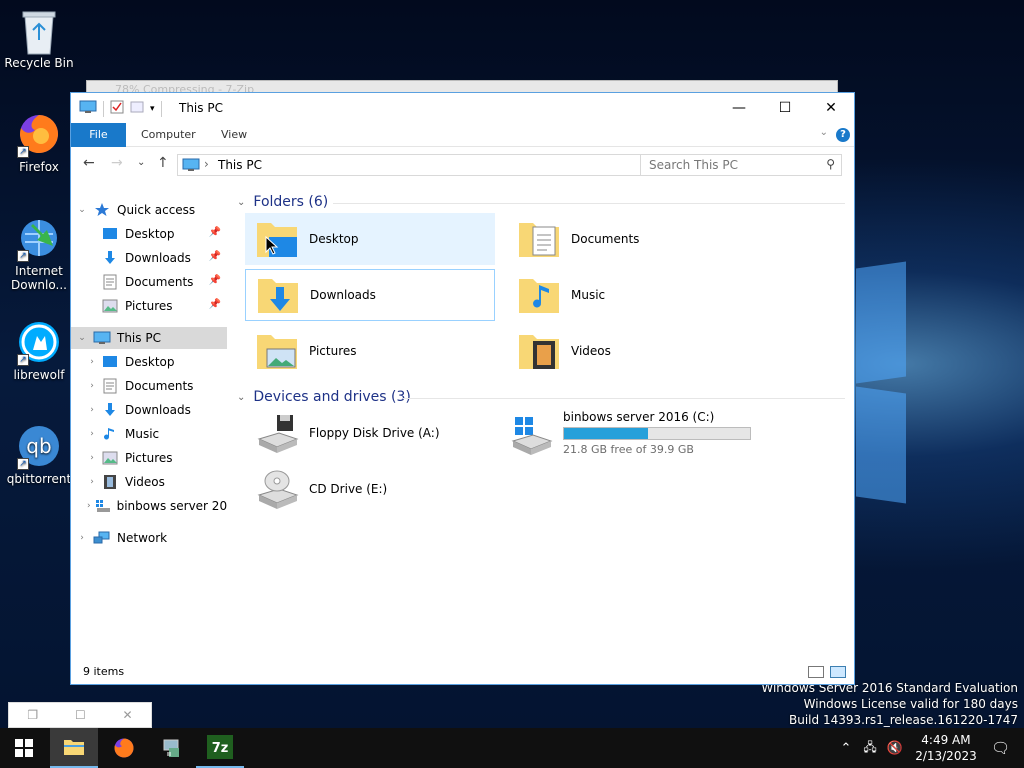  I want to click on folder-videos: Videos, so click(632, 351).